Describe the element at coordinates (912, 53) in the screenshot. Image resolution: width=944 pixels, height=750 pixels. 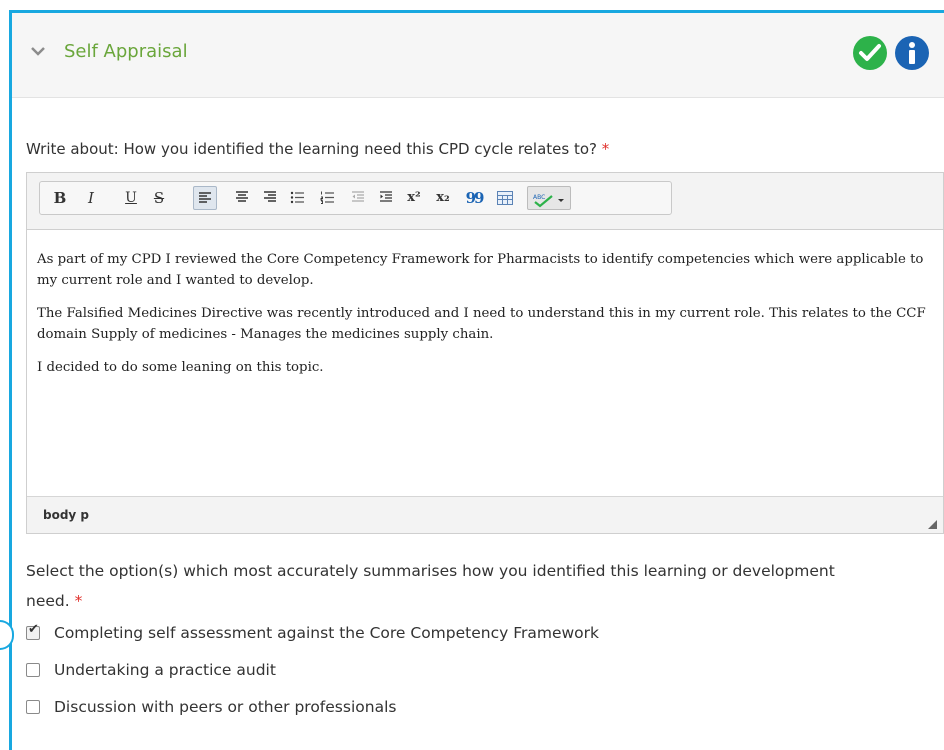
I see `info-circle-icon` at that location.